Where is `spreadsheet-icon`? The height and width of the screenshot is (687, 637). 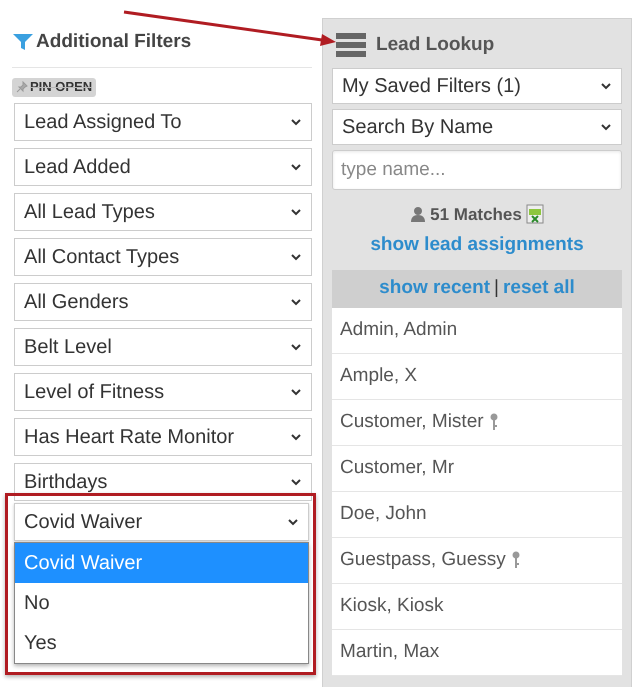
spreadsheet-icon is located at coordinates (535, 214).